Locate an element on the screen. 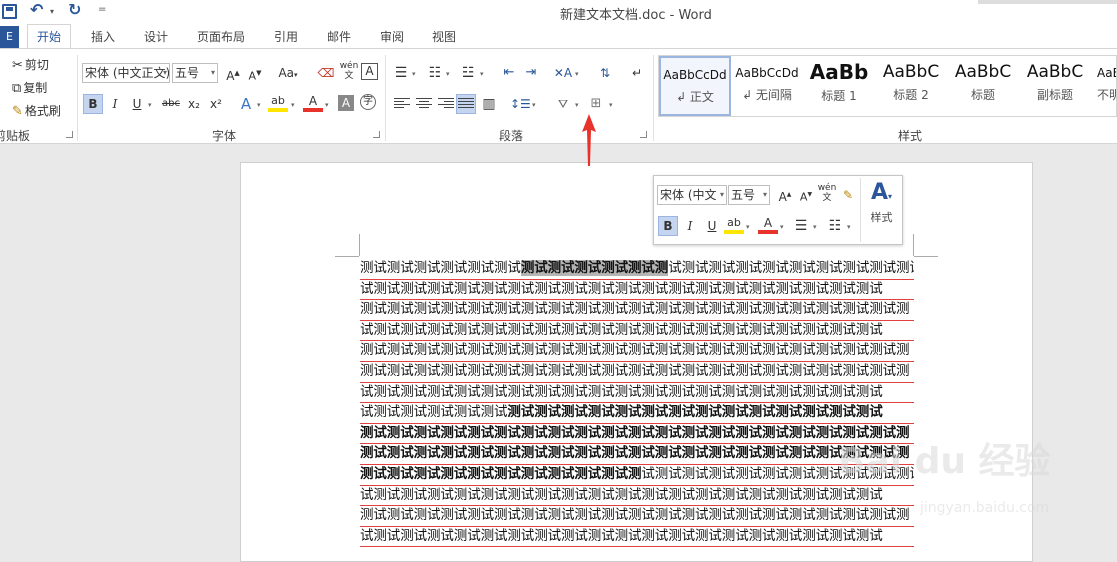 This screenshot has height=562, width=1117. increase-indent-icon: ⇥ is located at coordinates (531, 73).